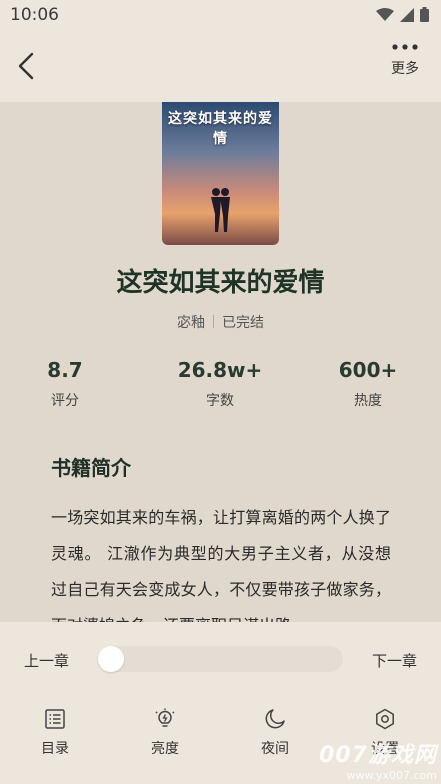 This screenshot has width=441, height=784. What do you see at coordinates (55, 749) in the screenshot?
I see `toolbar-label: 目录` at bounding box center [55, 749].